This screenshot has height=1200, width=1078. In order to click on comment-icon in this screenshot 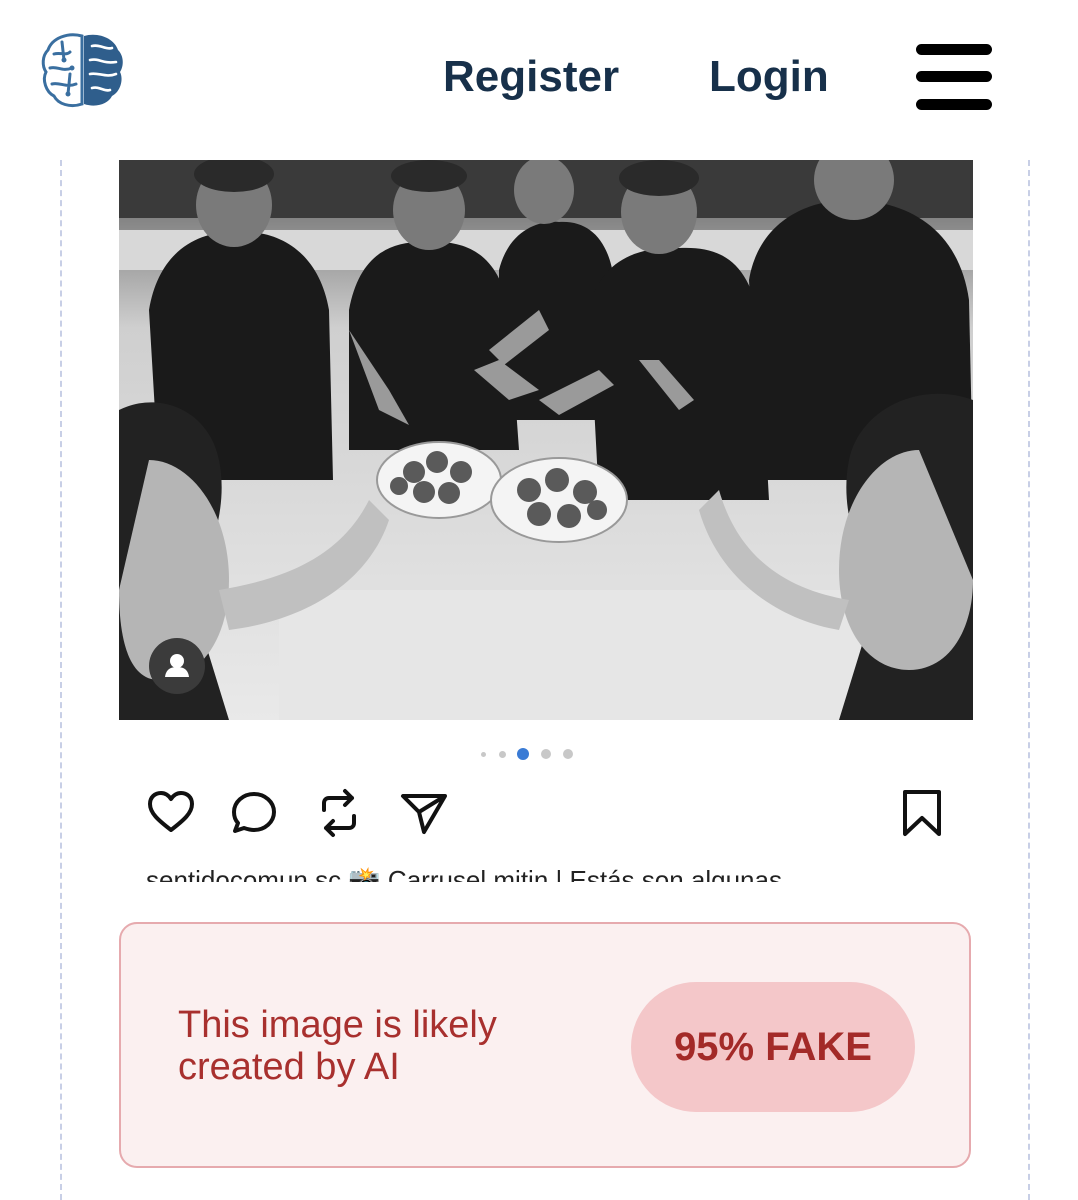, I will do `click(254, 813)`.